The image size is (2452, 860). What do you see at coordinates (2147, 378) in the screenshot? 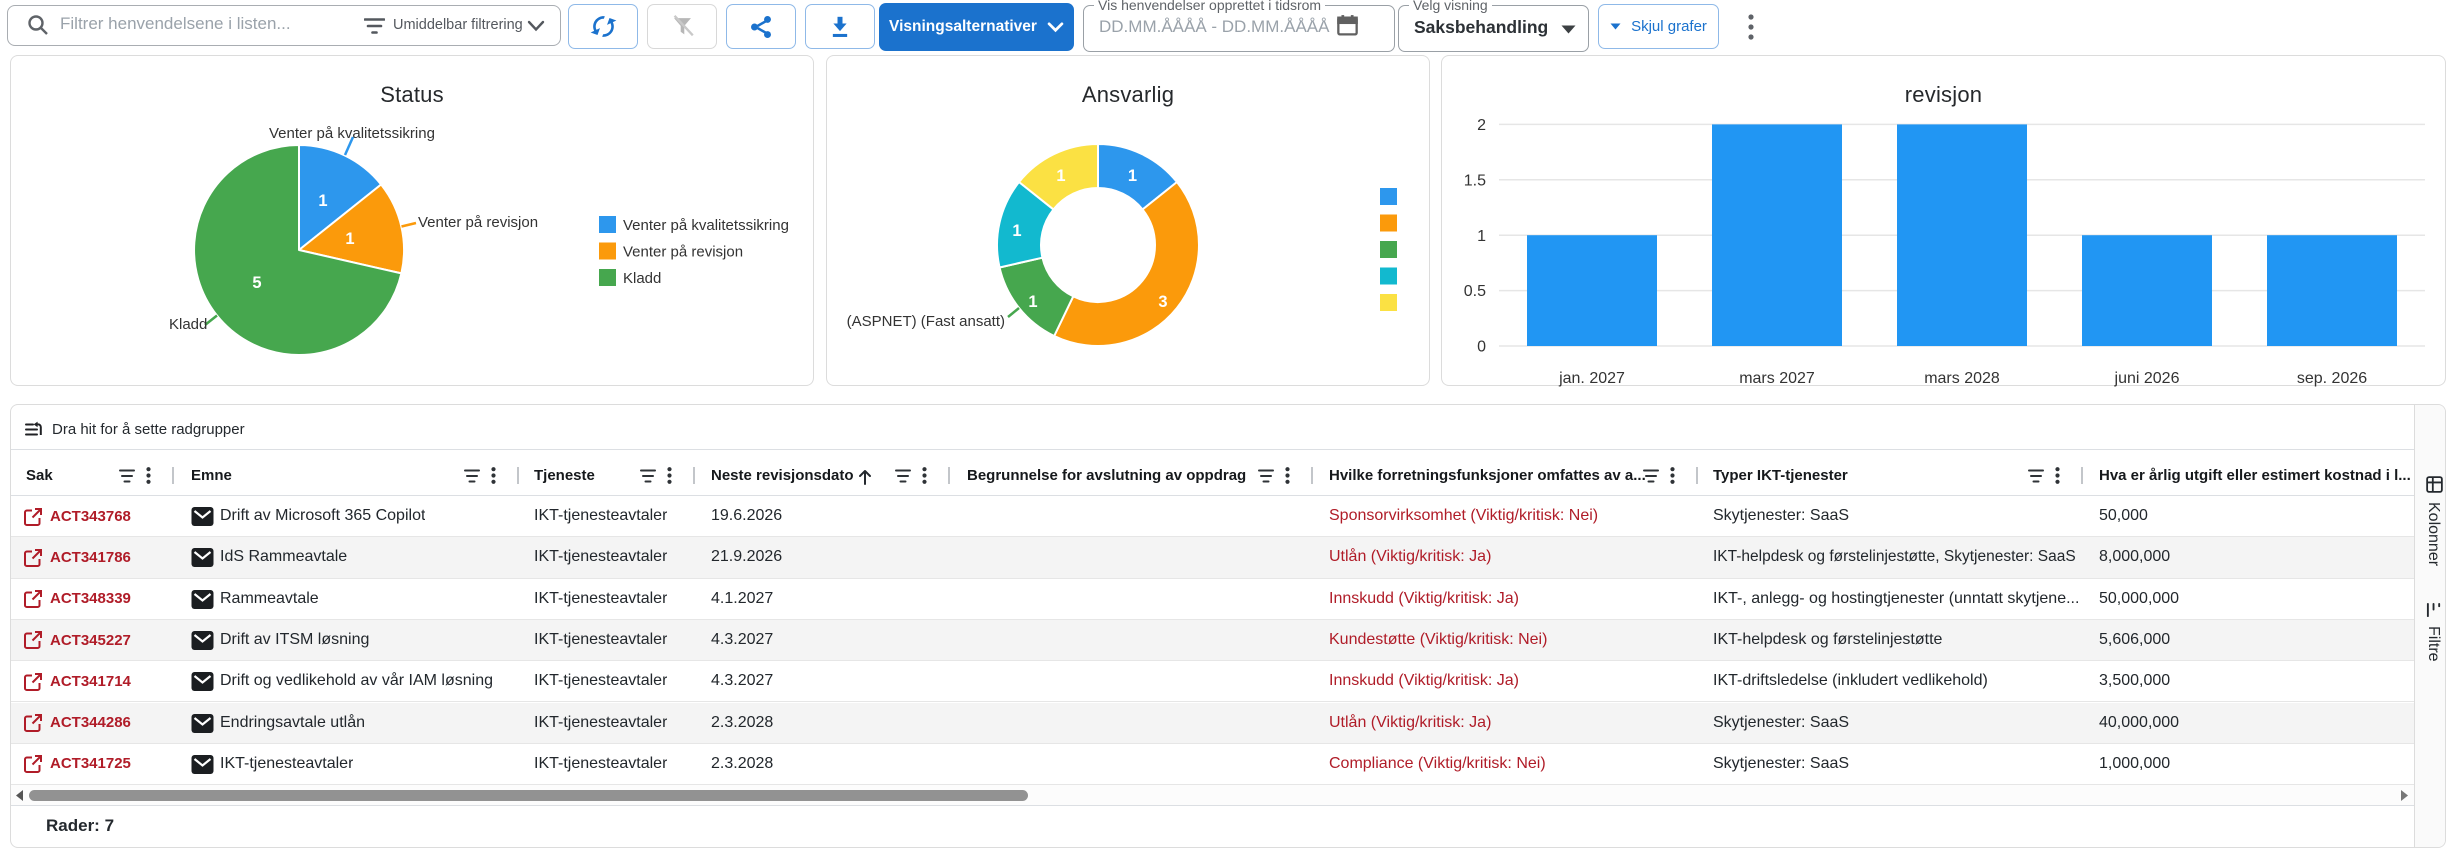
I see `svg-text: juni 2026` at bounding box center [2147, 378].